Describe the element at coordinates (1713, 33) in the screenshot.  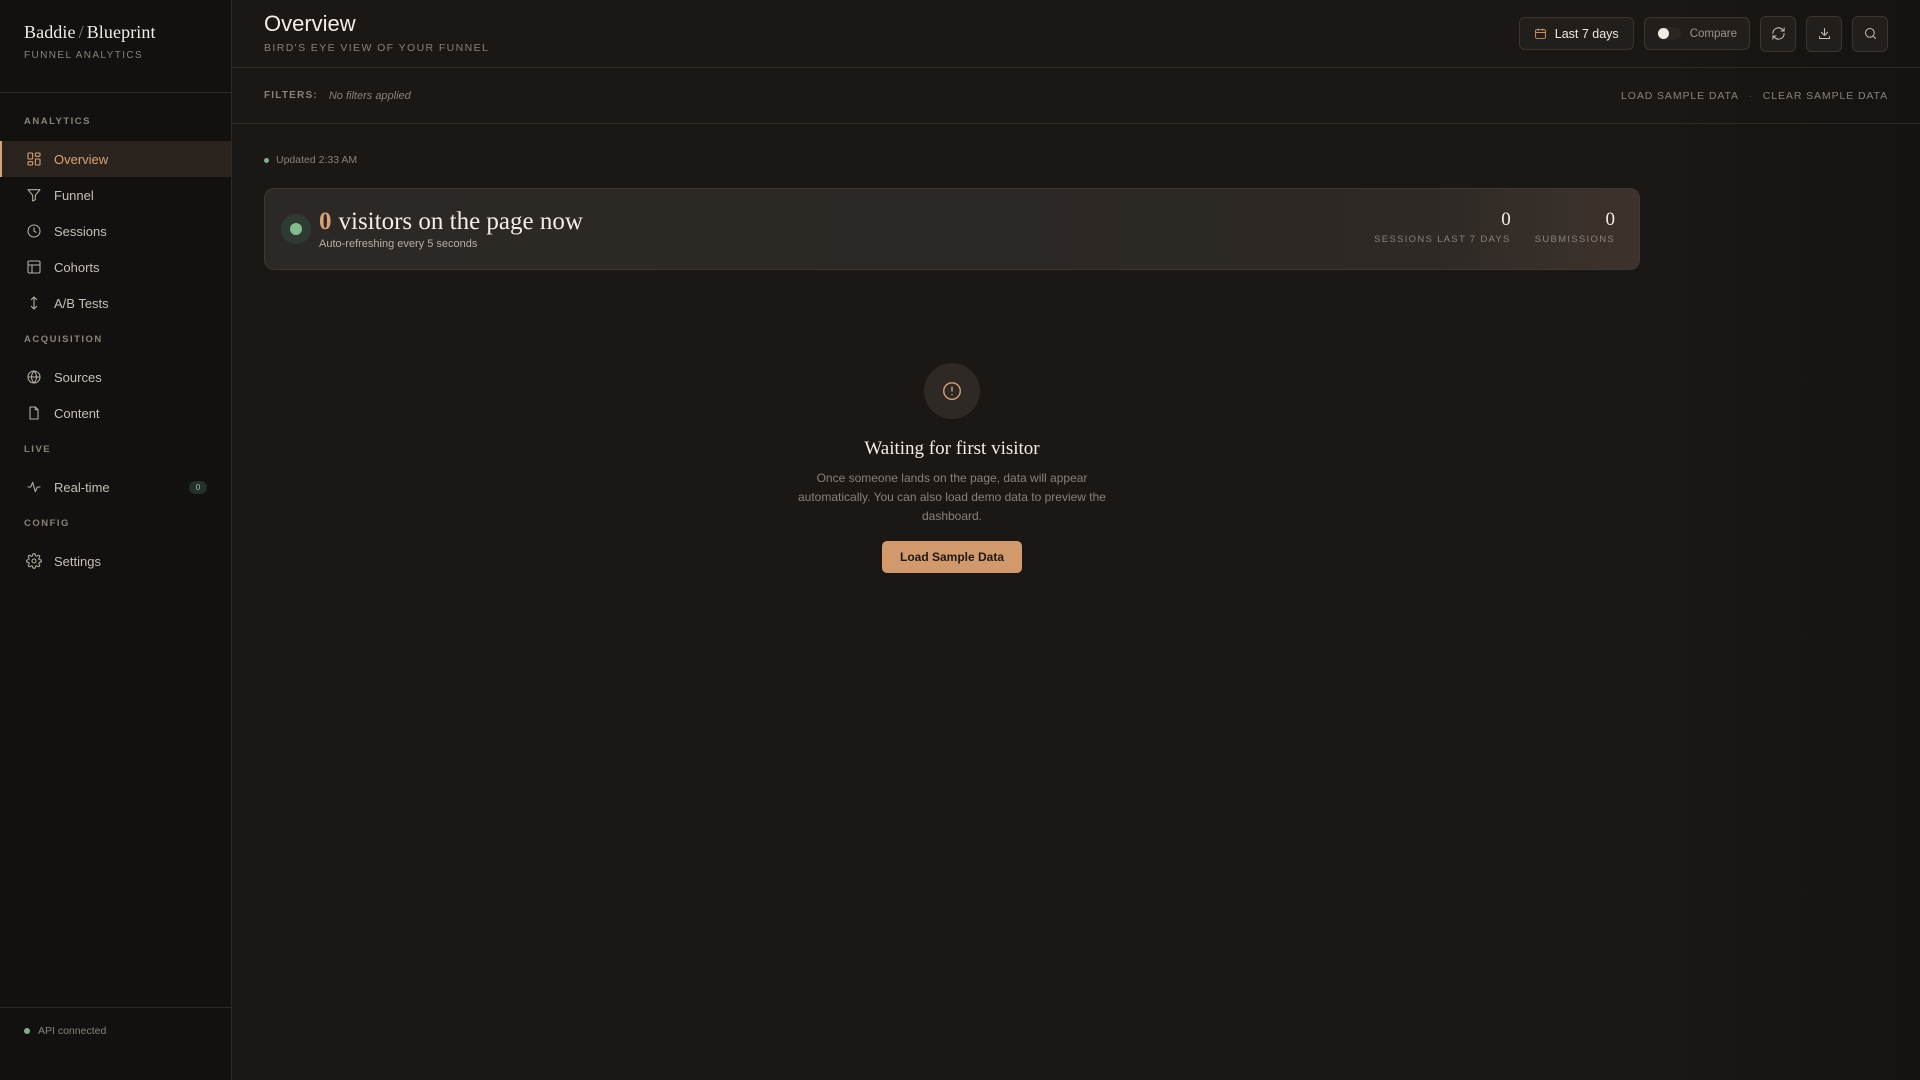
I see `compare-label: Compare` at that location.